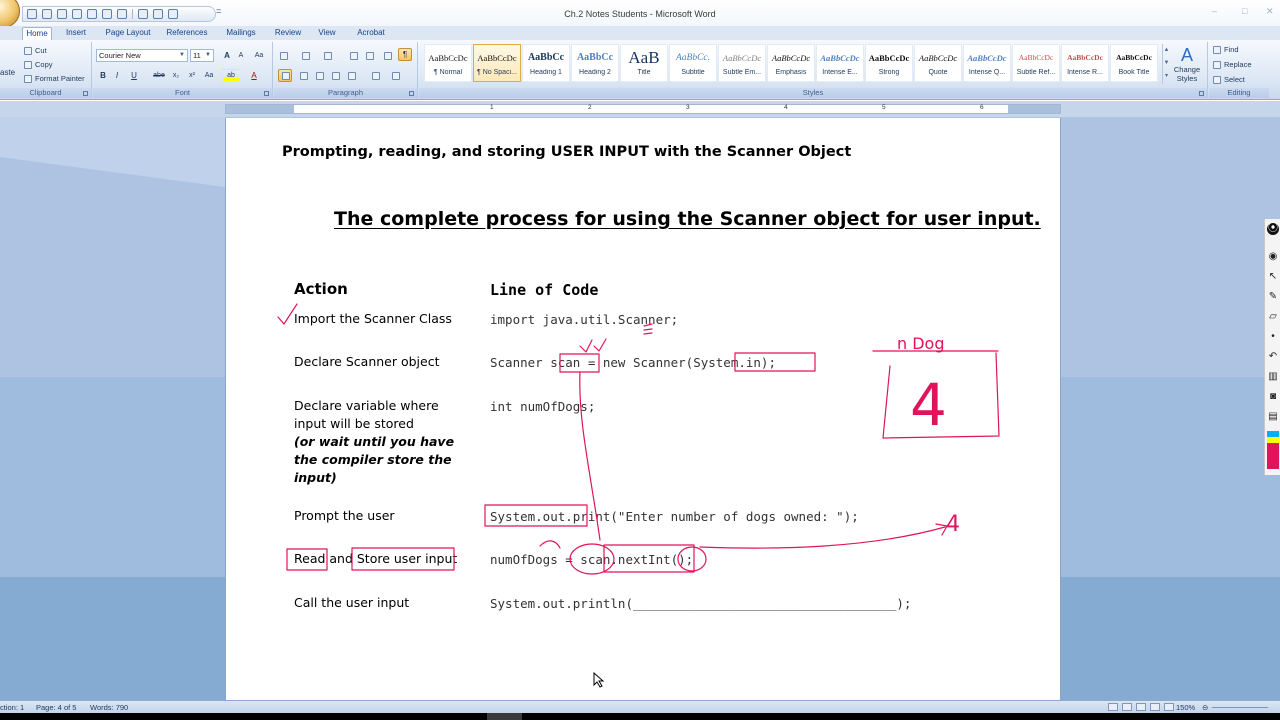 This screenshot has width=1280, height=720. Describe the element at coordinates (1187, 64) in the screenshot. I see `change-styles-button: A Change Styles` at that location.